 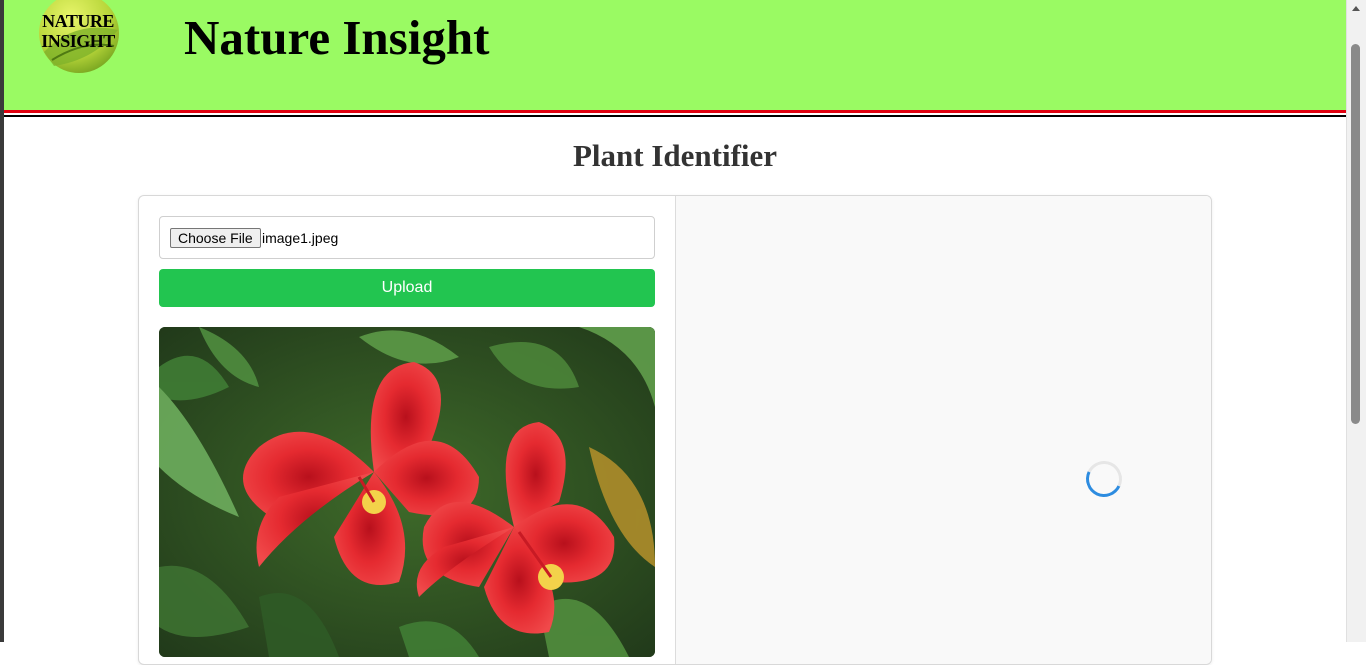 What do you see at coordinates (215, 238) in the screenshot?
I see `choose-file-button: Choose File` at bounding box center [215, 238].